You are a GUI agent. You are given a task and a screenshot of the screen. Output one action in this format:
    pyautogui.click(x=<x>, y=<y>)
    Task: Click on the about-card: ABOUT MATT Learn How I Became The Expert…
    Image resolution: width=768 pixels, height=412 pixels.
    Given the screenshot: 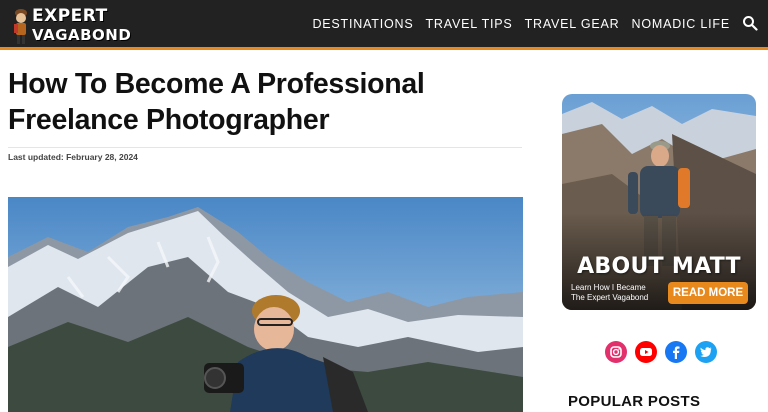 What is the action you would take?
    pyautogui.click(x=659, y=202)
    